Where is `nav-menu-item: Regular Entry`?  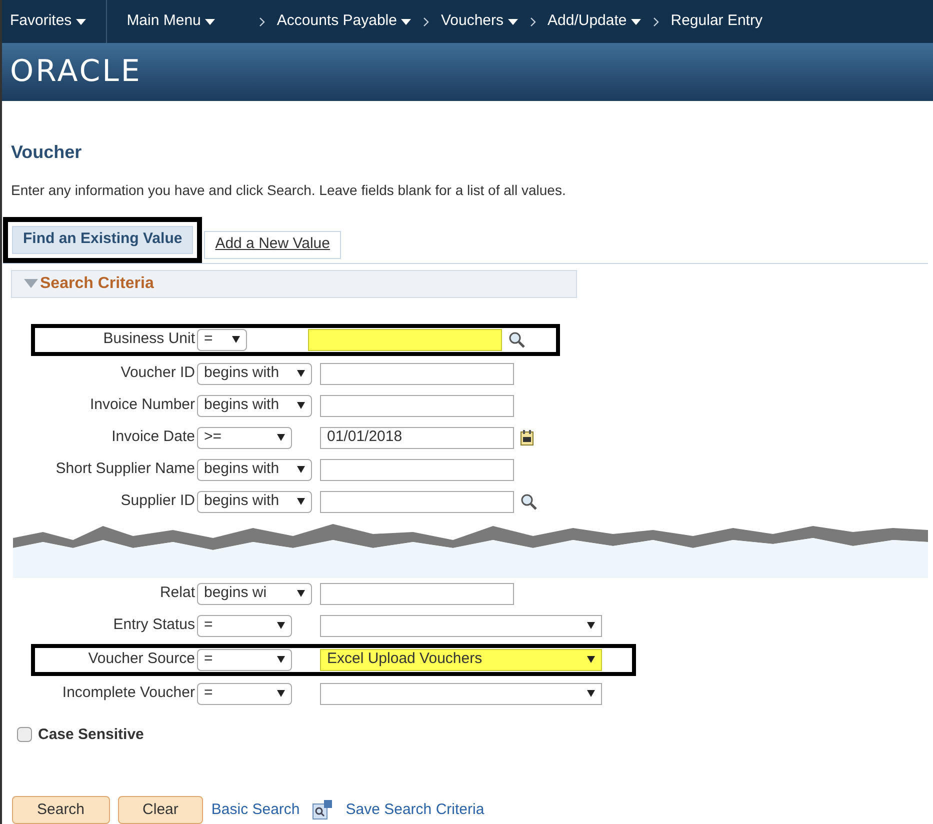
nav-menu-item: Regular Entry is located at coordinates (716, 21).